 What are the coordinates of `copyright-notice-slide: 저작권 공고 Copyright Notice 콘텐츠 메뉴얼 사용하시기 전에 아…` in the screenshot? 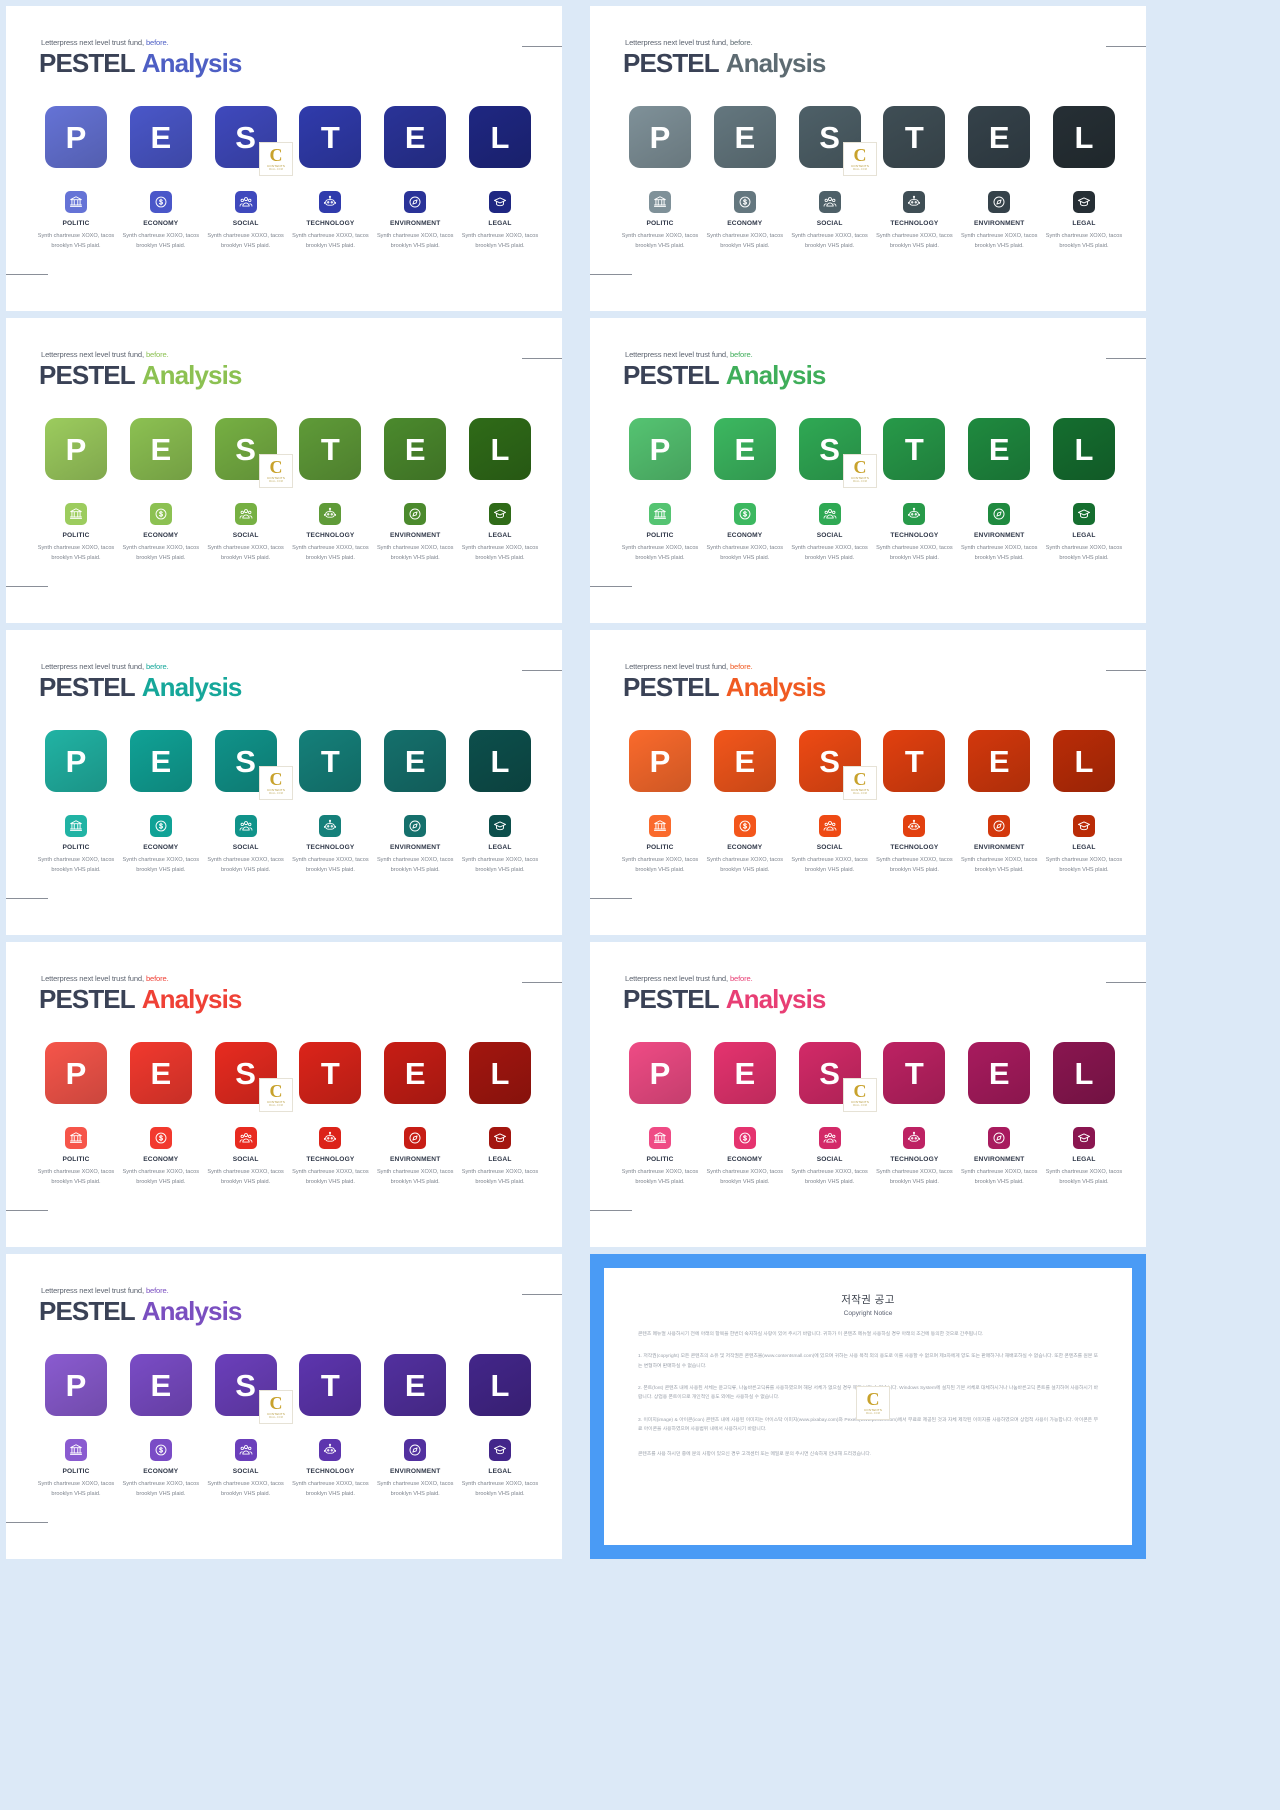 It's located at (868, 1406).